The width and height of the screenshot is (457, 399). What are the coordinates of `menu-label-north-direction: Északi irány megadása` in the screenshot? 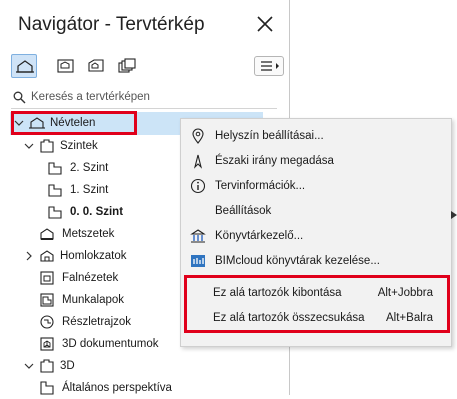 It's located at (274, 161).